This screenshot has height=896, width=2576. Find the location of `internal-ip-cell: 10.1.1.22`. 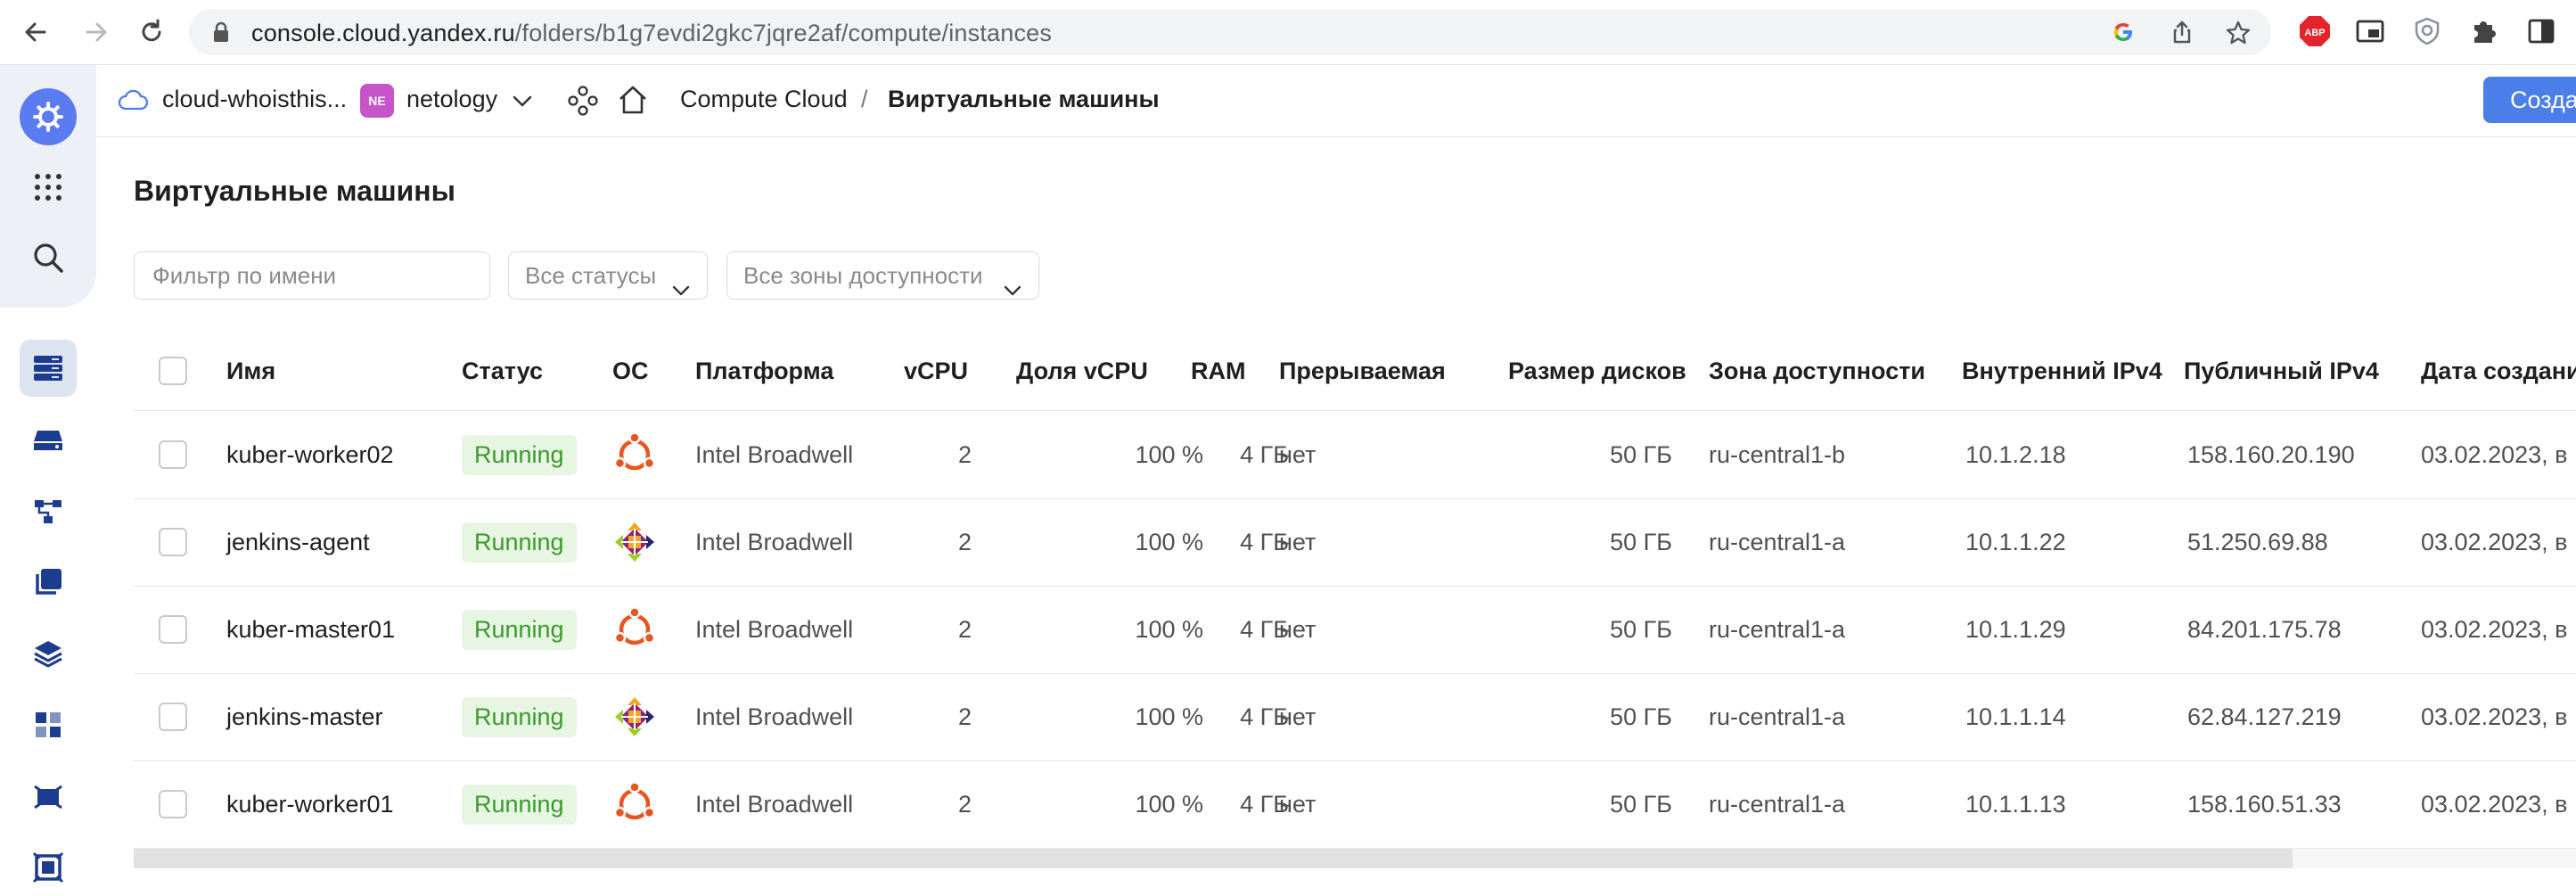

internal-ip-cell: 10.1.1.22 is located at coordinates (2016, 542).